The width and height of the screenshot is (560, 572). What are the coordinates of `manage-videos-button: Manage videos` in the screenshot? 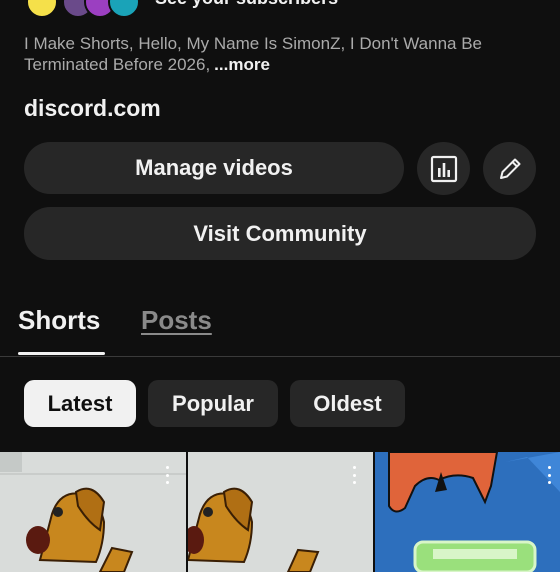 It's located at (214, 168).